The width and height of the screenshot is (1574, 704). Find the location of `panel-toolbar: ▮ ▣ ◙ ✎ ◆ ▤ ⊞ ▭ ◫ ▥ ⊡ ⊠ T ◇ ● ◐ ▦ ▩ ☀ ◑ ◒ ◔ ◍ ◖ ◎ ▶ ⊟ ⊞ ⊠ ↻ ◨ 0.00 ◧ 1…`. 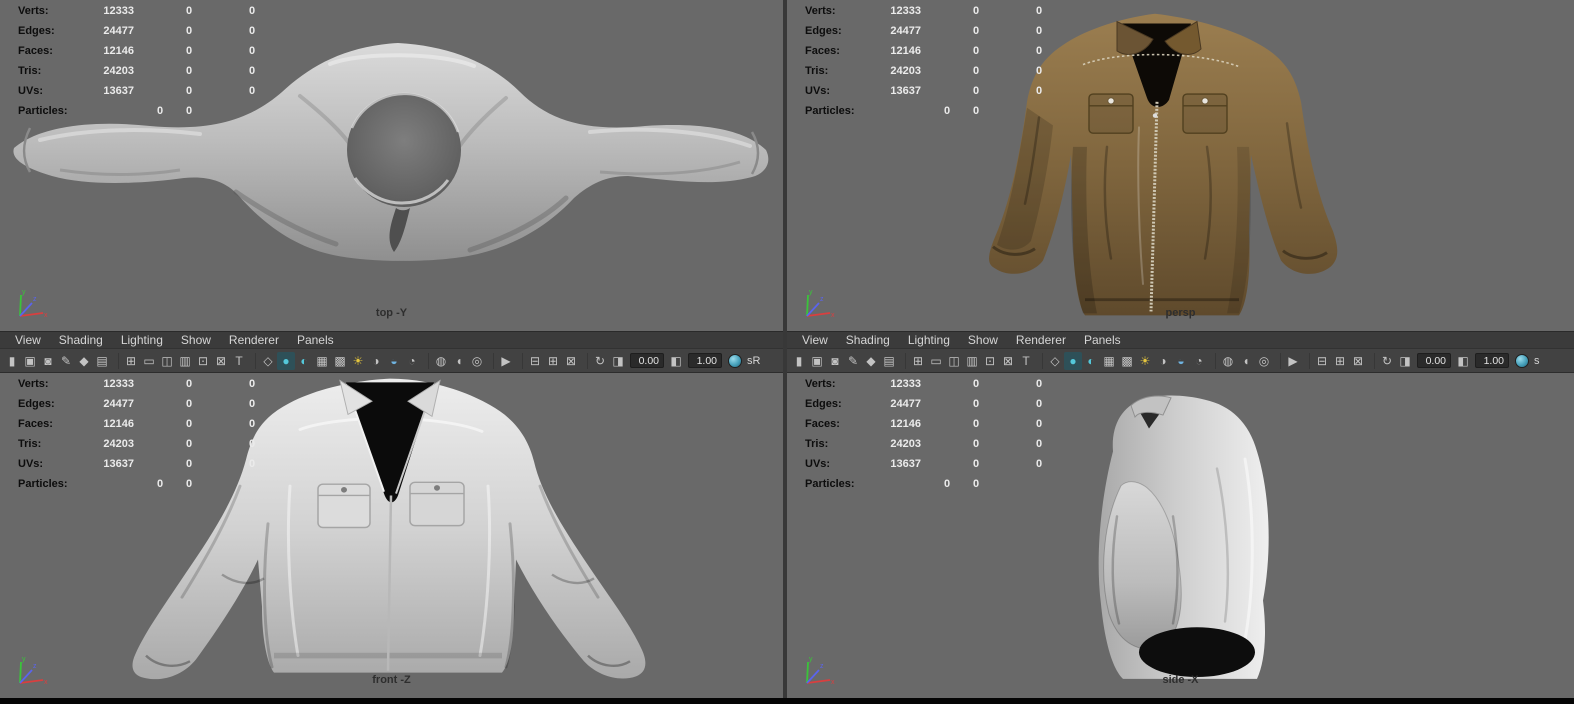

panel-toolbar: ▮ ▣ ◙ ✎ ◆ ▤ ⊞ ▭ ◫ ▥ ⊡ ⊠ T ◇ ● ◐ ▦ ▩ ☀ ◑ ◒ ◔ ◍ ◖ ◎ ▶ ⊟ ⊞ ⊠ ↻ ◨ 0.00 ◧ 1… is located at coordinates (1180, 361).